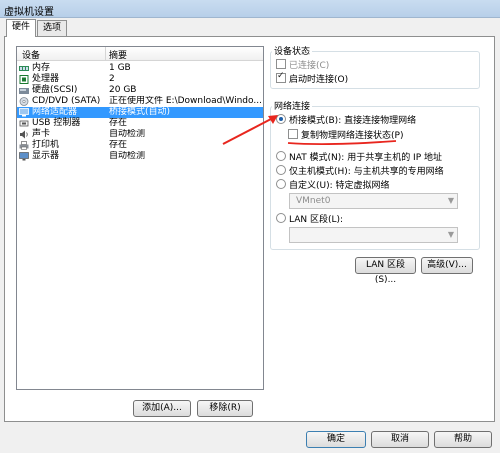 The height and width of the screenshot is (453, 500). Describe the element at coordinates (281, 77) in the screenshot. I see `connect-at-power-on-checkbox-box` at that location.